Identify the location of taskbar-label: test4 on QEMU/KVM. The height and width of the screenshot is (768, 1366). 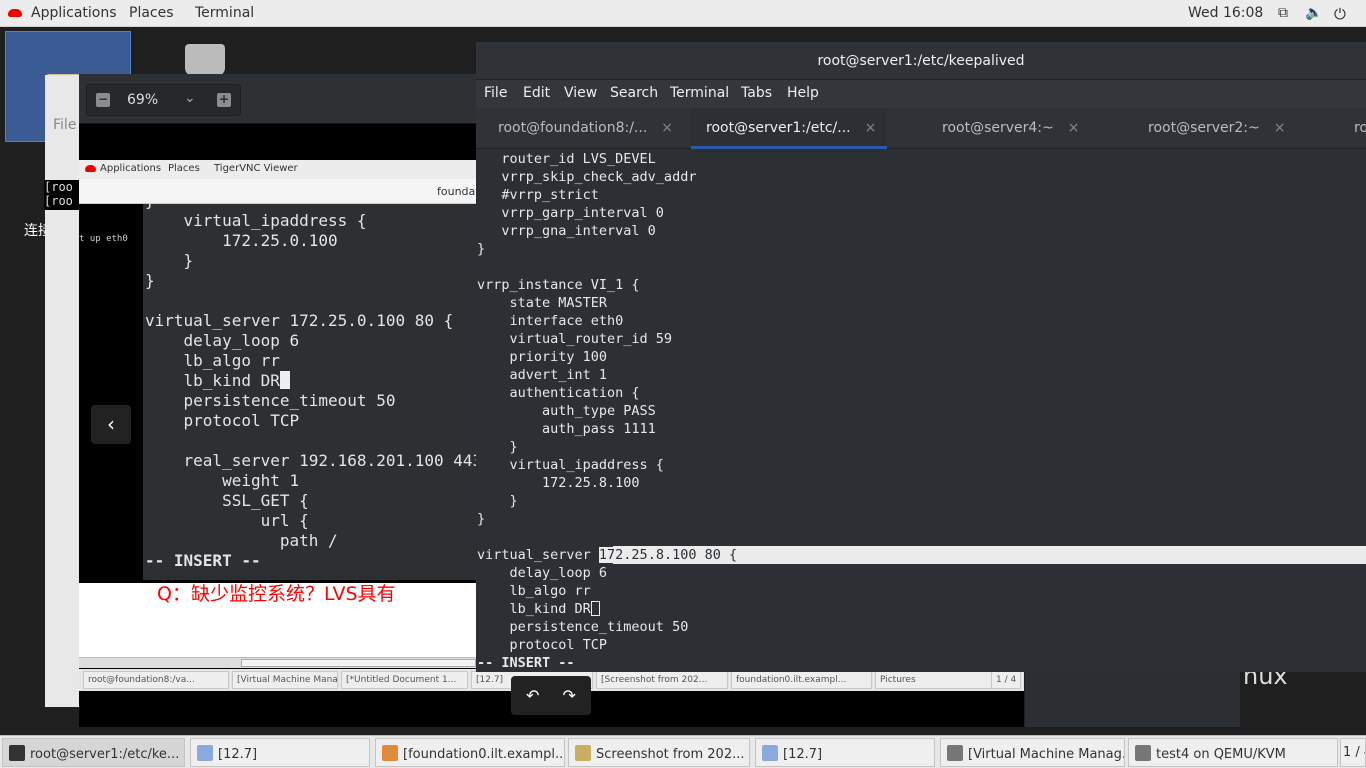
(1221, 754).